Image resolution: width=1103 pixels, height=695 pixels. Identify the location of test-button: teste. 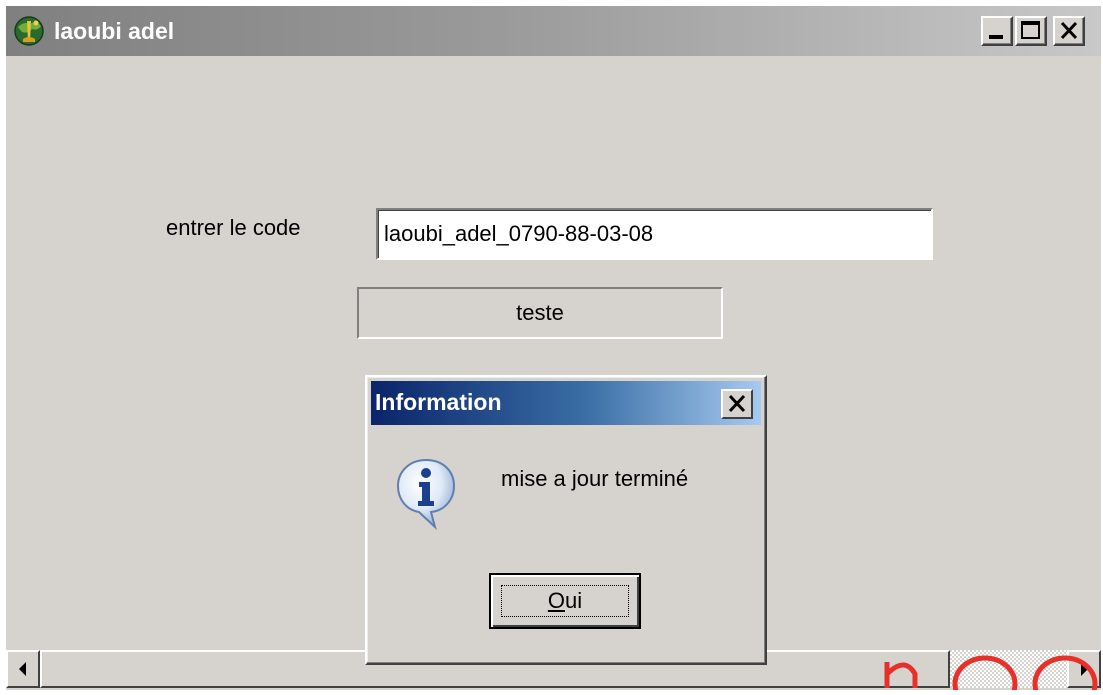
(540, 313).